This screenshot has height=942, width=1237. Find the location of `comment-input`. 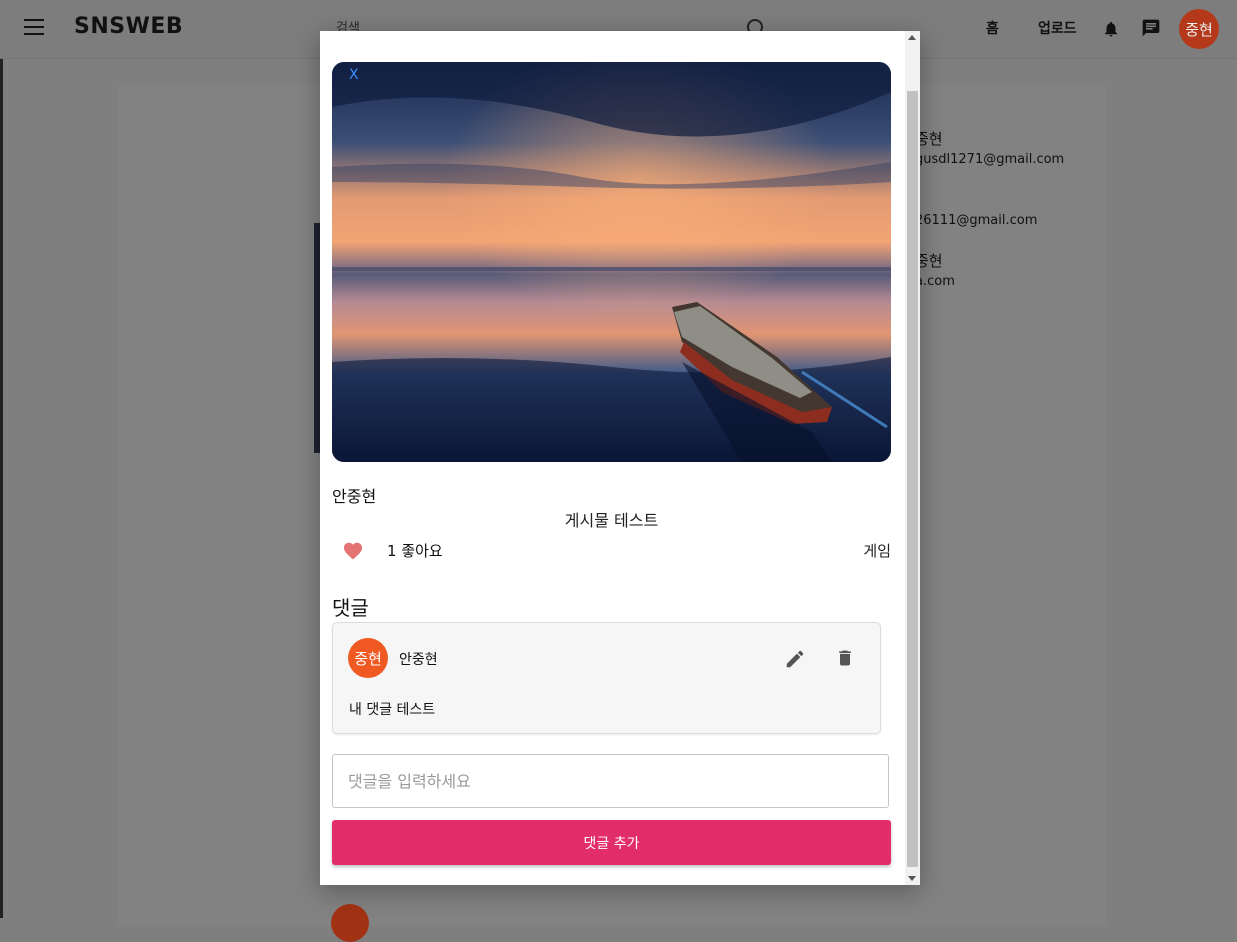

comment-input is located at coordinates (610, 781).